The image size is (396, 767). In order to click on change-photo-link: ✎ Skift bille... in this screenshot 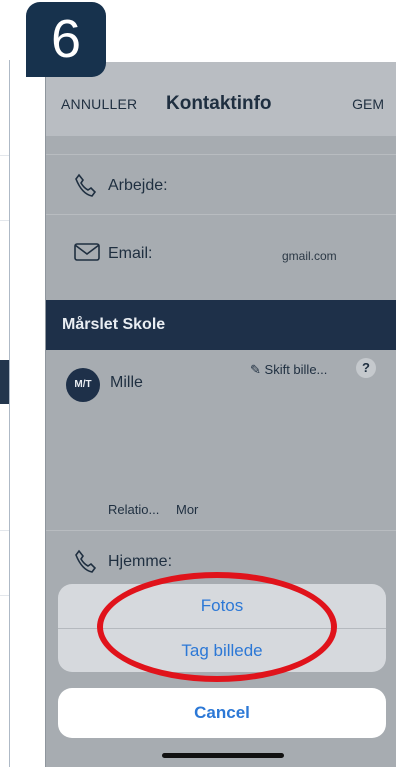, I will do `click(288, 370)`.